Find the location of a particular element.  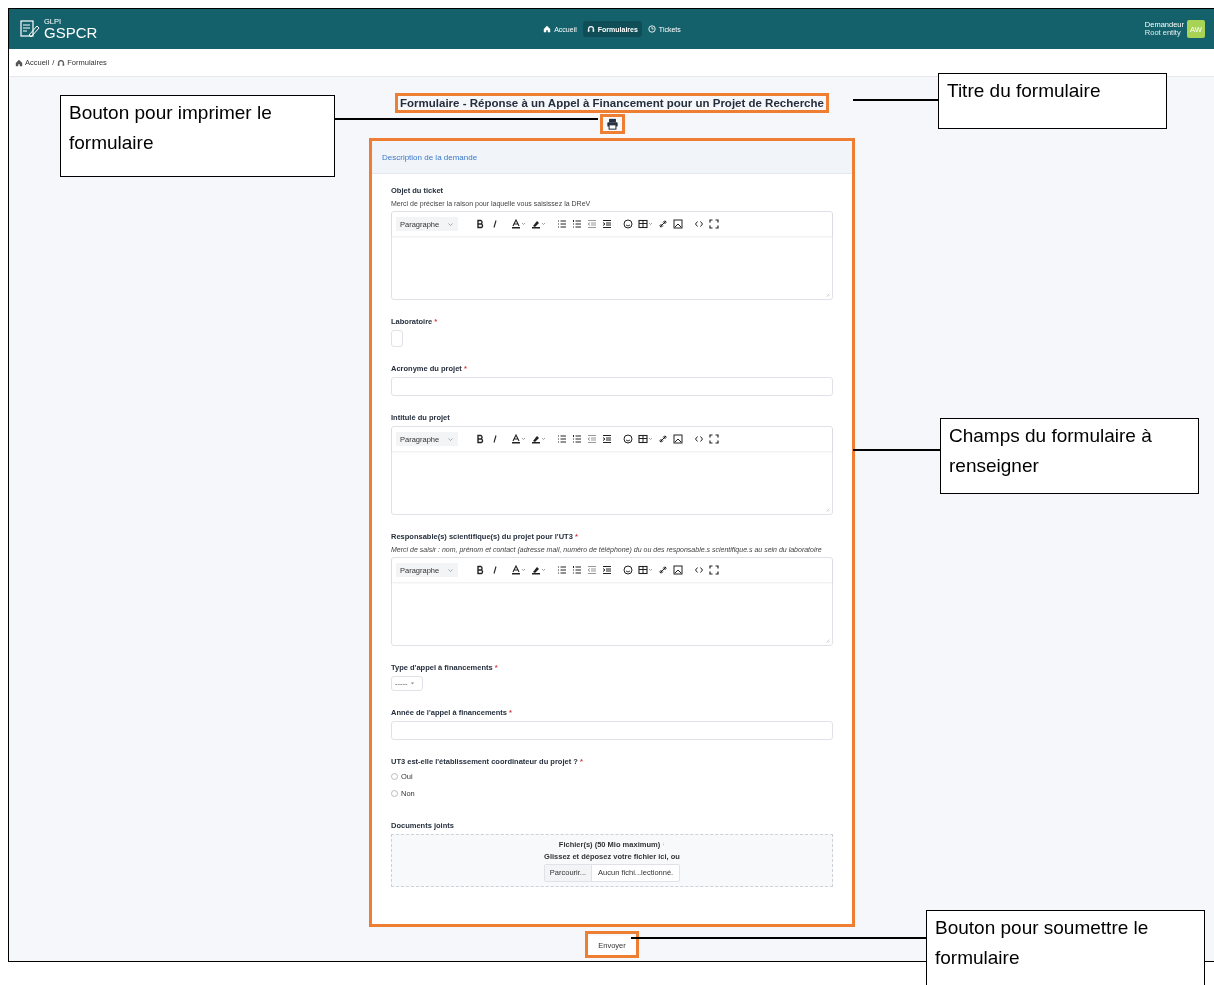

form-title: Formulaire - Réponse à un Appel à Financement pour un Projet de Recherche is located at coordinates (612, 103).